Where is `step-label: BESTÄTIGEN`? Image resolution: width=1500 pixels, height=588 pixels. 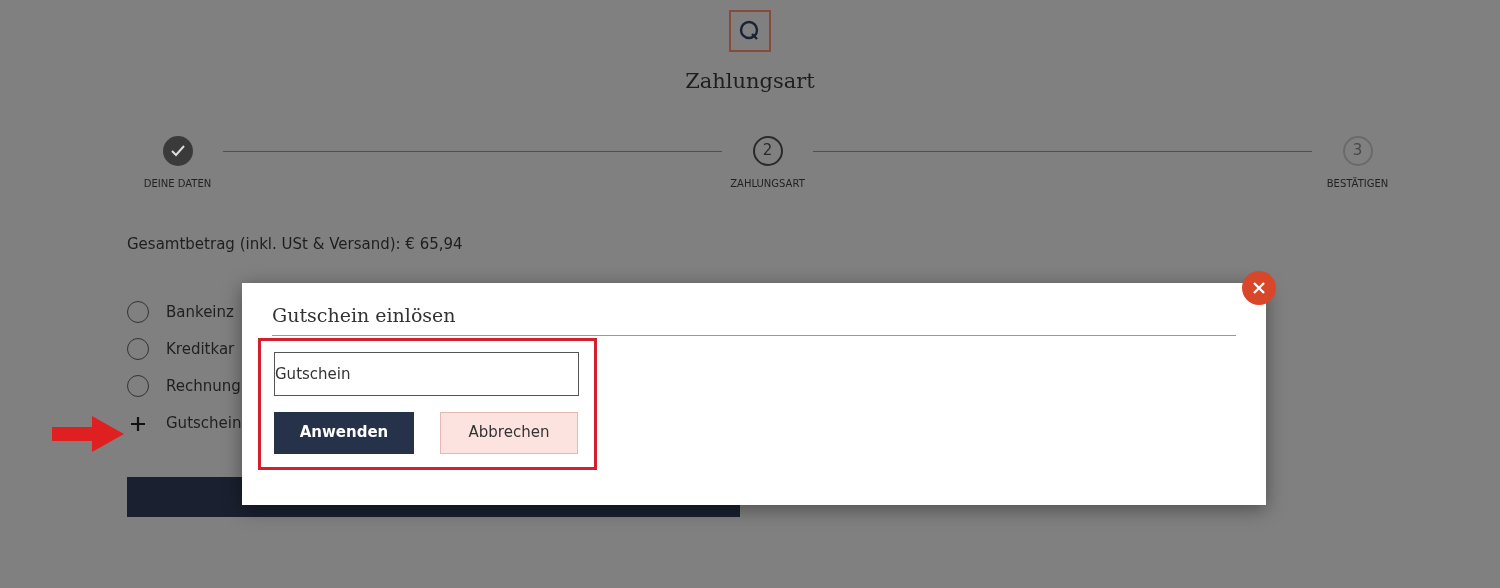 step-label: BESTÄTIGEN is located at coordinates (1357, 183).